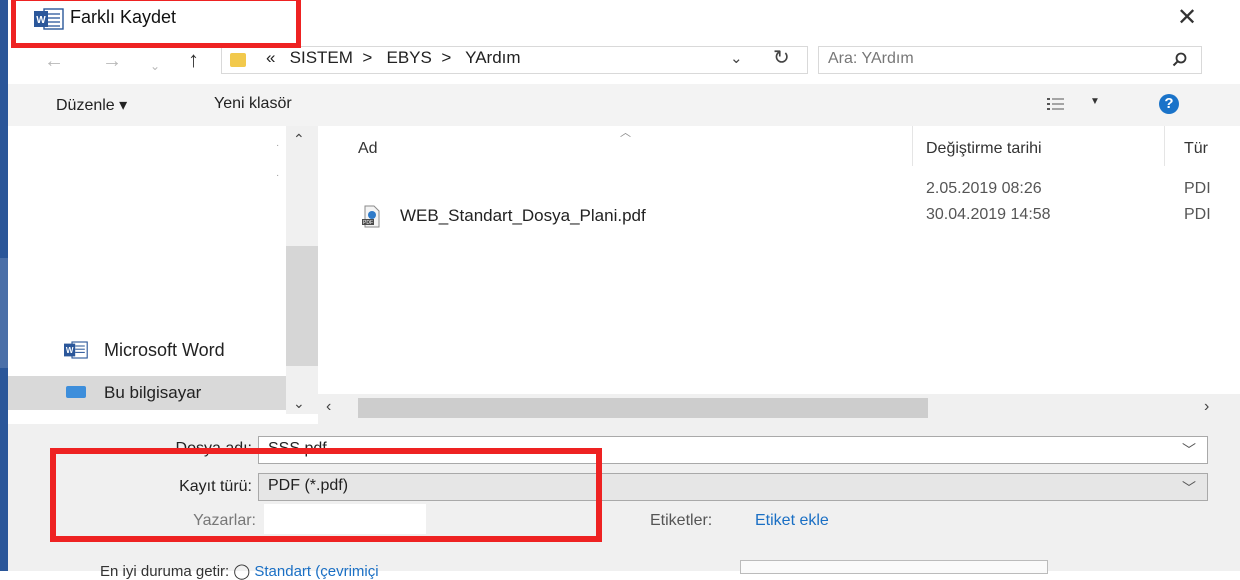 The height and width of the screenshot is (580, 1240). I want to click on arrow-up-icon: ↑, so click(193, 60).